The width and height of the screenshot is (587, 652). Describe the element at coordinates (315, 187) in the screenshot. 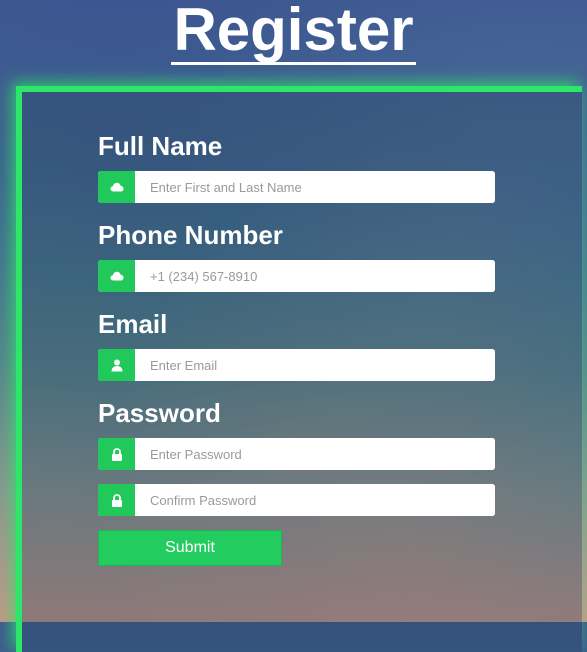

I see `full-name-input` at that location.